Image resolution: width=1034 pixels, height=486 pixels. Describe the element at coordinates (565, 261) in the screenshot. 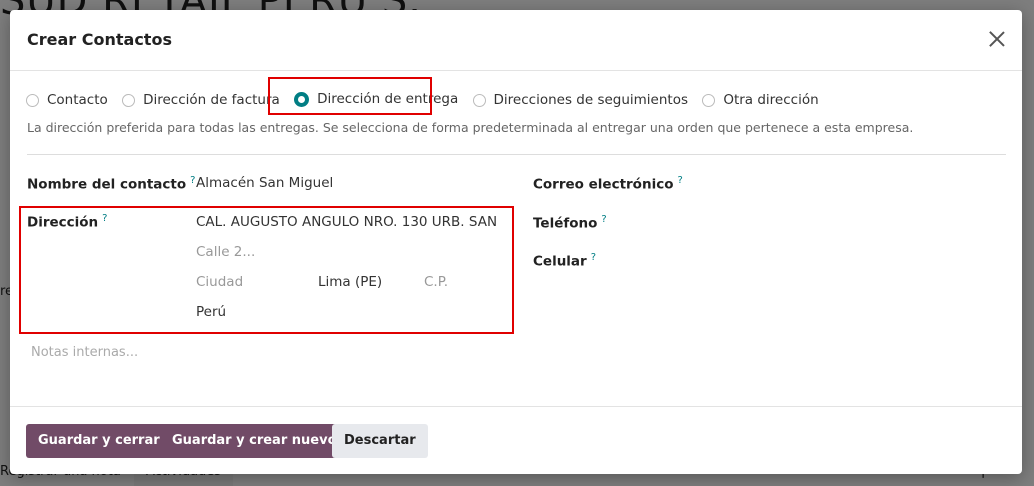

I see `mobile-label: Celular?` at that location.